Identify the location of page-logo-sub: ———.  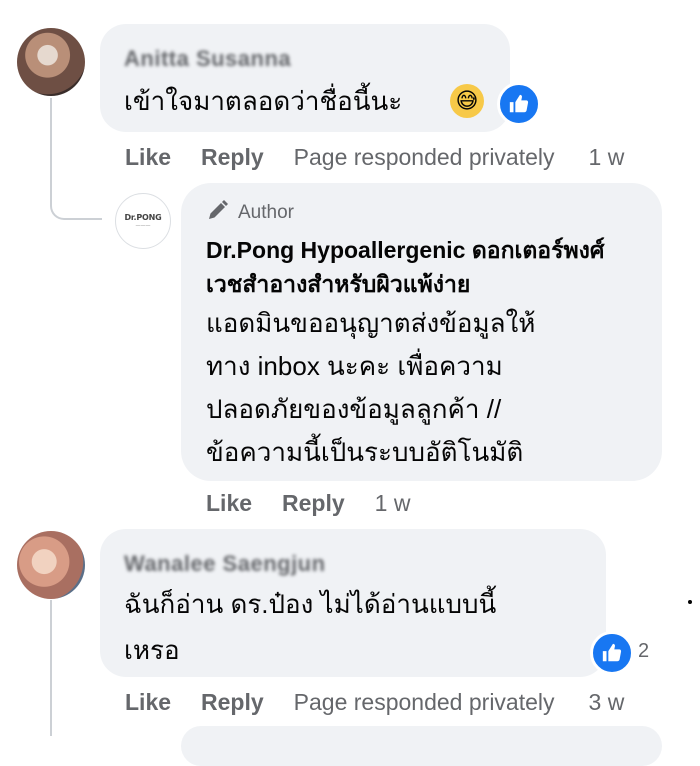
(143, 226).